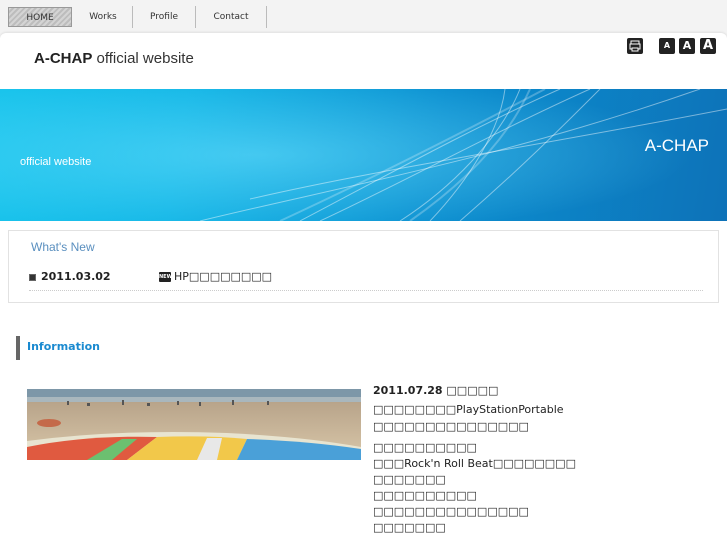 The height and width of the screenshot is (545, 727). I want to click on new-badge-icon: NEW, so click(166, 277).